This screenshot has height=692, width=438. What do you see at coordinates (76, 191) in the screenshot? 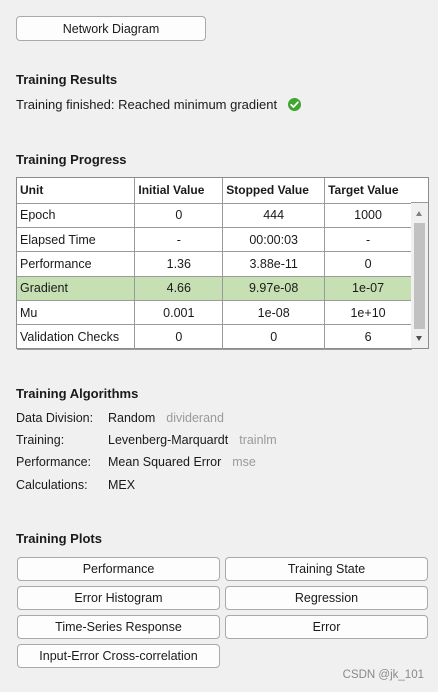
I see `column-header-unit: Unit` at bounding box center [76, 191].